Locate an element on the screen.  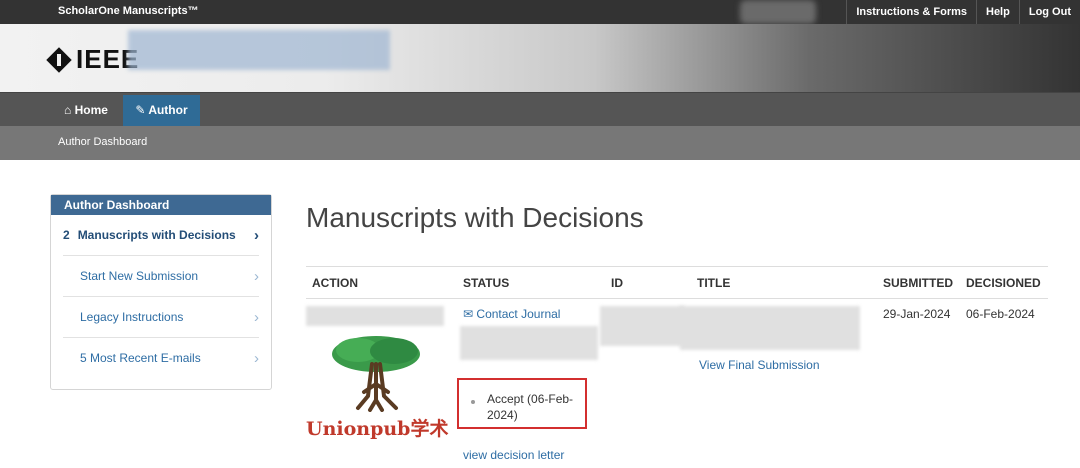
tab-home-label: Home is located at coordinates (91, 110).